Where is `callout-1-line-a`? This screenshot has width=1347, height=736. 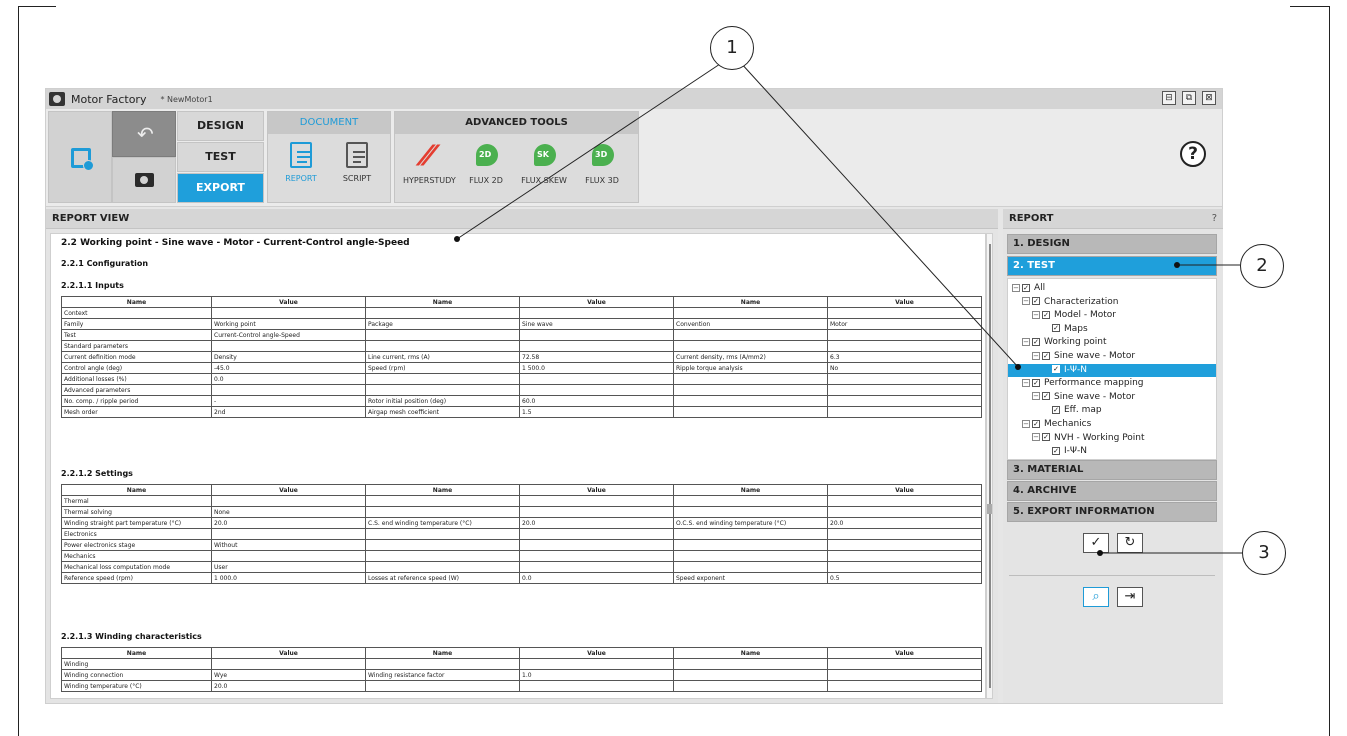 callout-1-line-a is located at coordinates (590, 150).